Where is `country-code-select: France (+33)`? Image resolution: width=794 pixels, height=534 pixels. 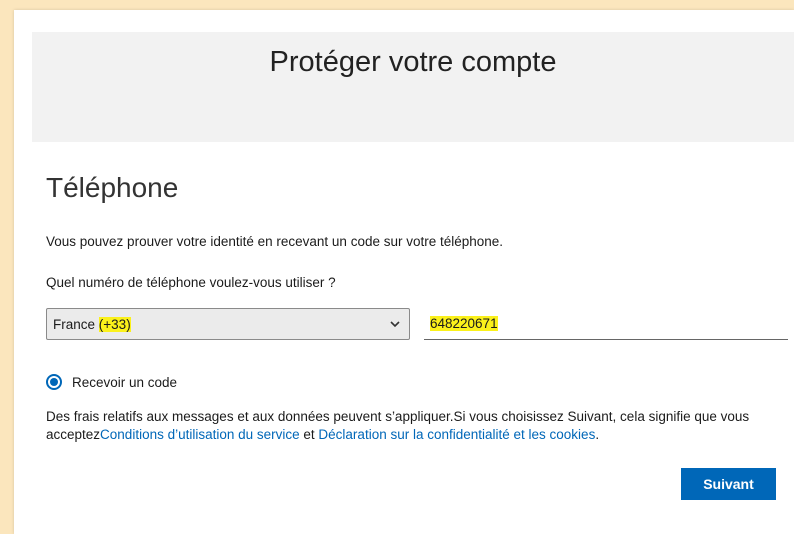
country-code-select: France (+33) is located at coordinates (228, 324).